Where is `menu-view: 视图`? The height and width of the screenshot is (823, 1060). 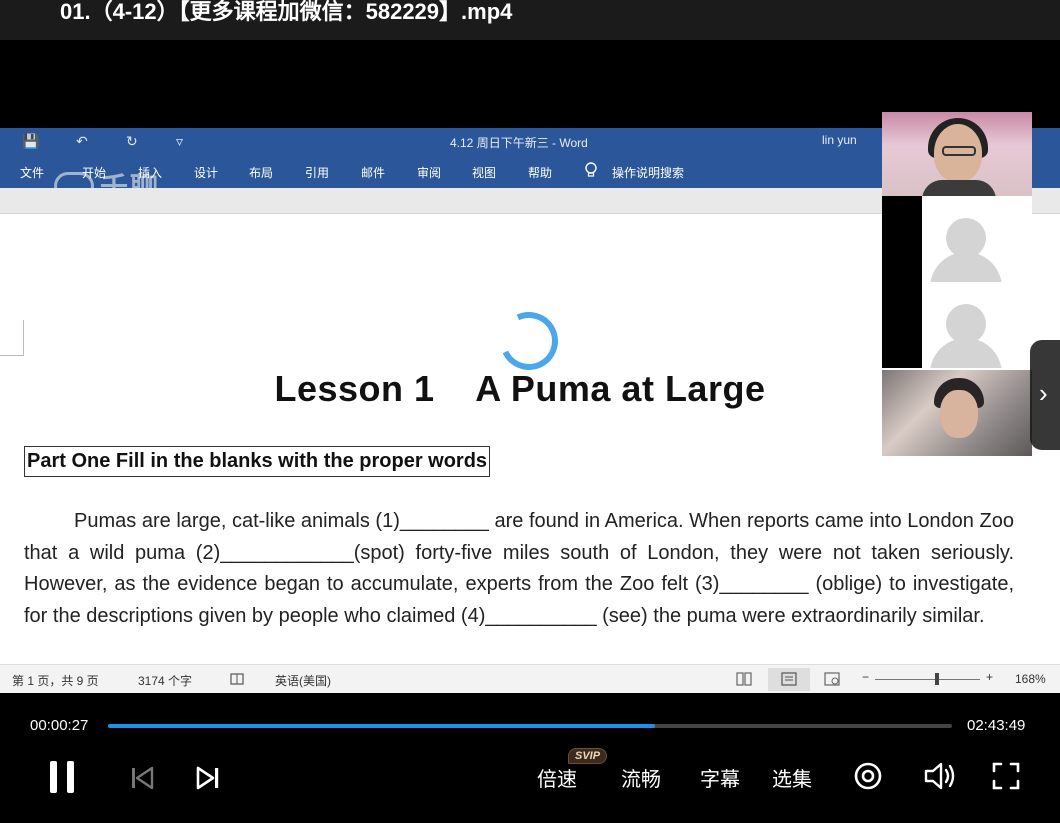
menu-view: 视图 is located at coordinates (484, 173).